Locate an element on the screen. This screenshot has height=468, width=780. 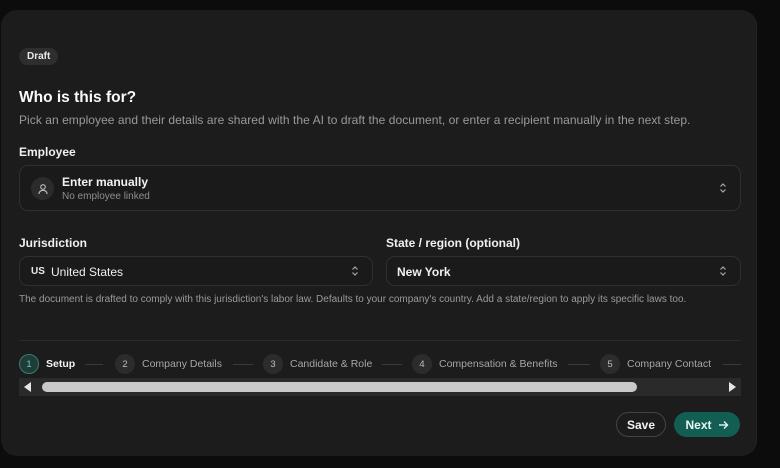
next-button-label: Next is located at coordinates (698, 424).